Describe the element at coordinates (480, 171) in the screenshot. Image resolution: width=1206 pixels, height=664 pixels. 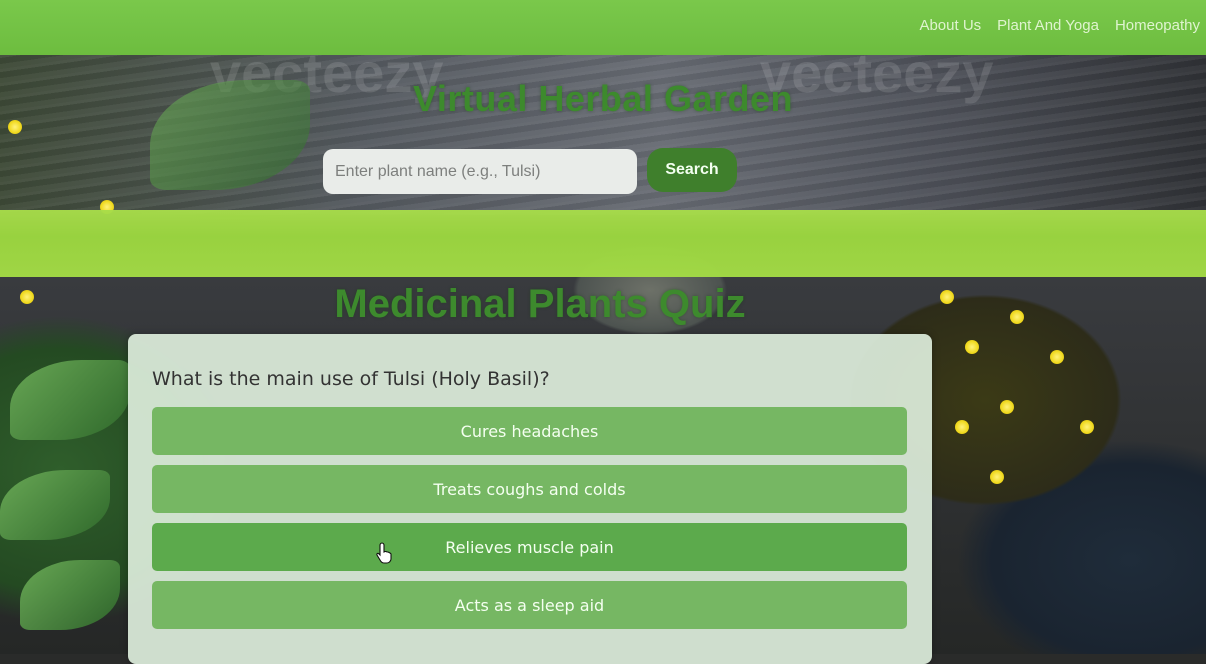
I see `plant-search-input` at that location.